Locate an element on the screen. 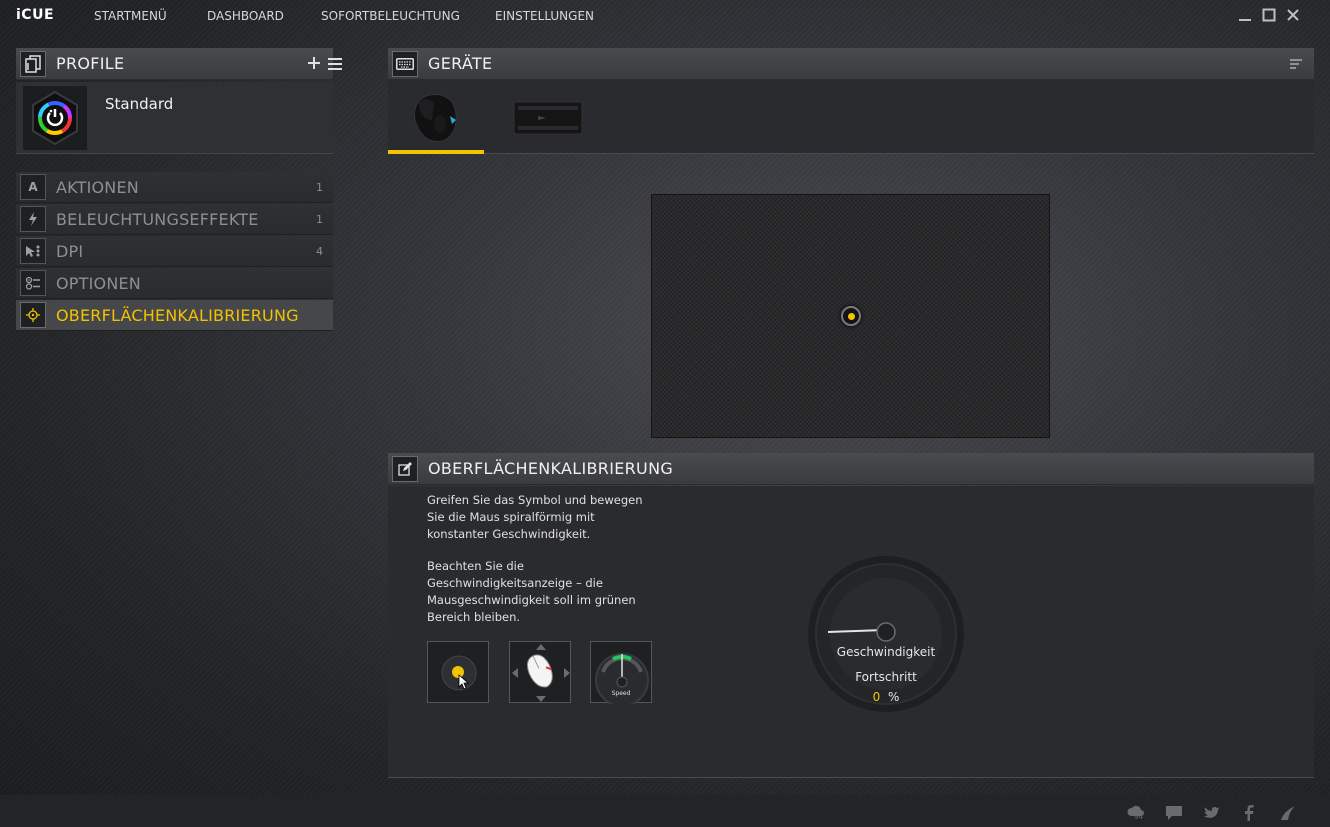  maximize-icon is located at coordinates (1269, 15).